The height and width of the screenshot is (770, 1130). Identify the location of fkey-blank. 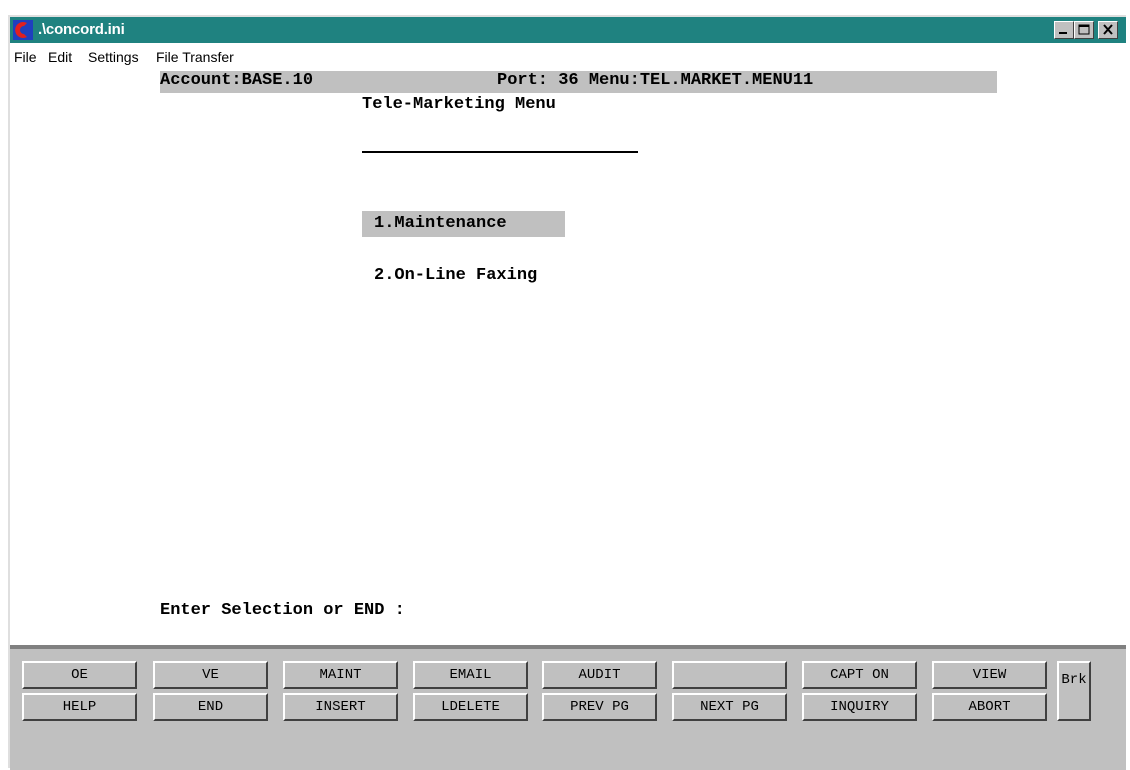
(729, 675).